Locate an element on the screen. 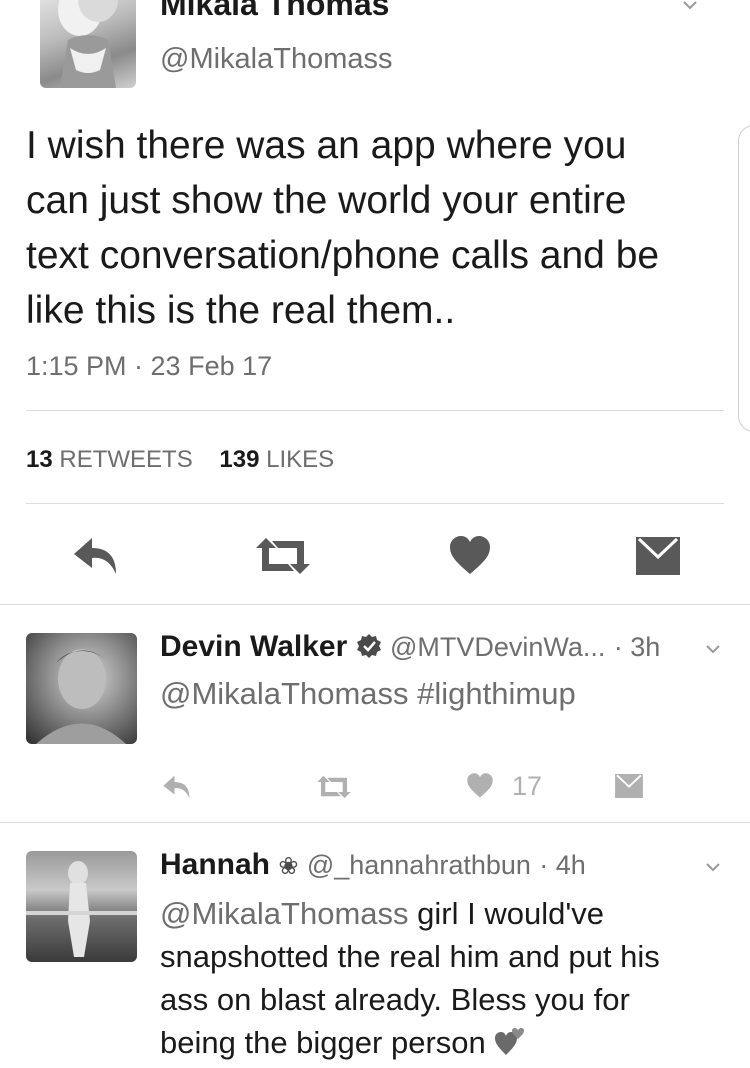  main-tweet-divider is located at coordinates (375, 604).